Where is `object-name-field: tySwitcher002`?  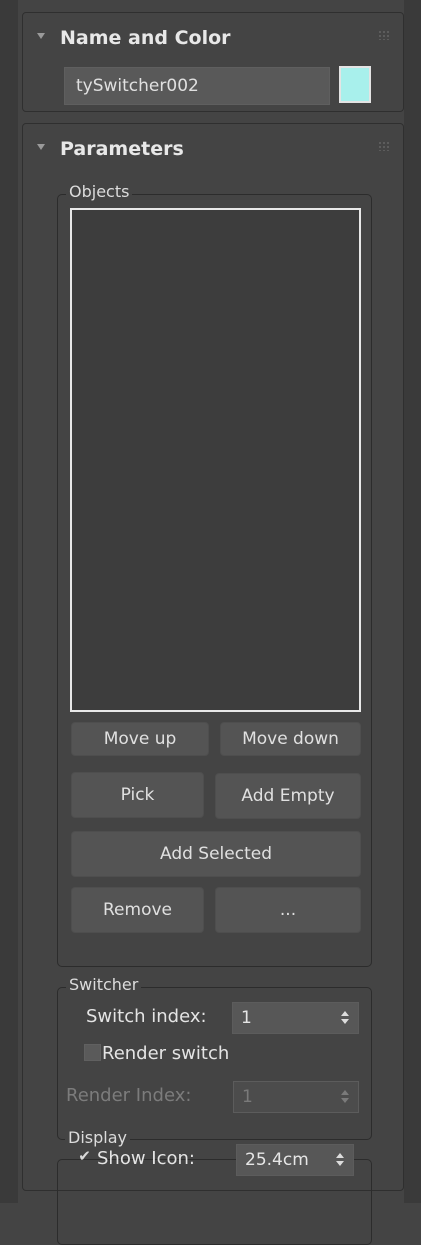 object-name-field: tySwitcher002 is located at coordinates (197, 86).